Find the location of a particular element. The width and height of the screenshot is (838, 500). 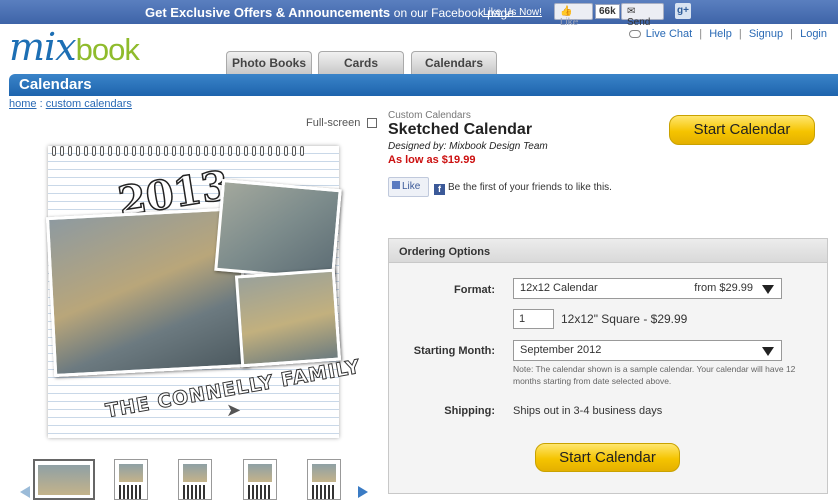

quantity-input: 1 is located at coordinates (533, 319).